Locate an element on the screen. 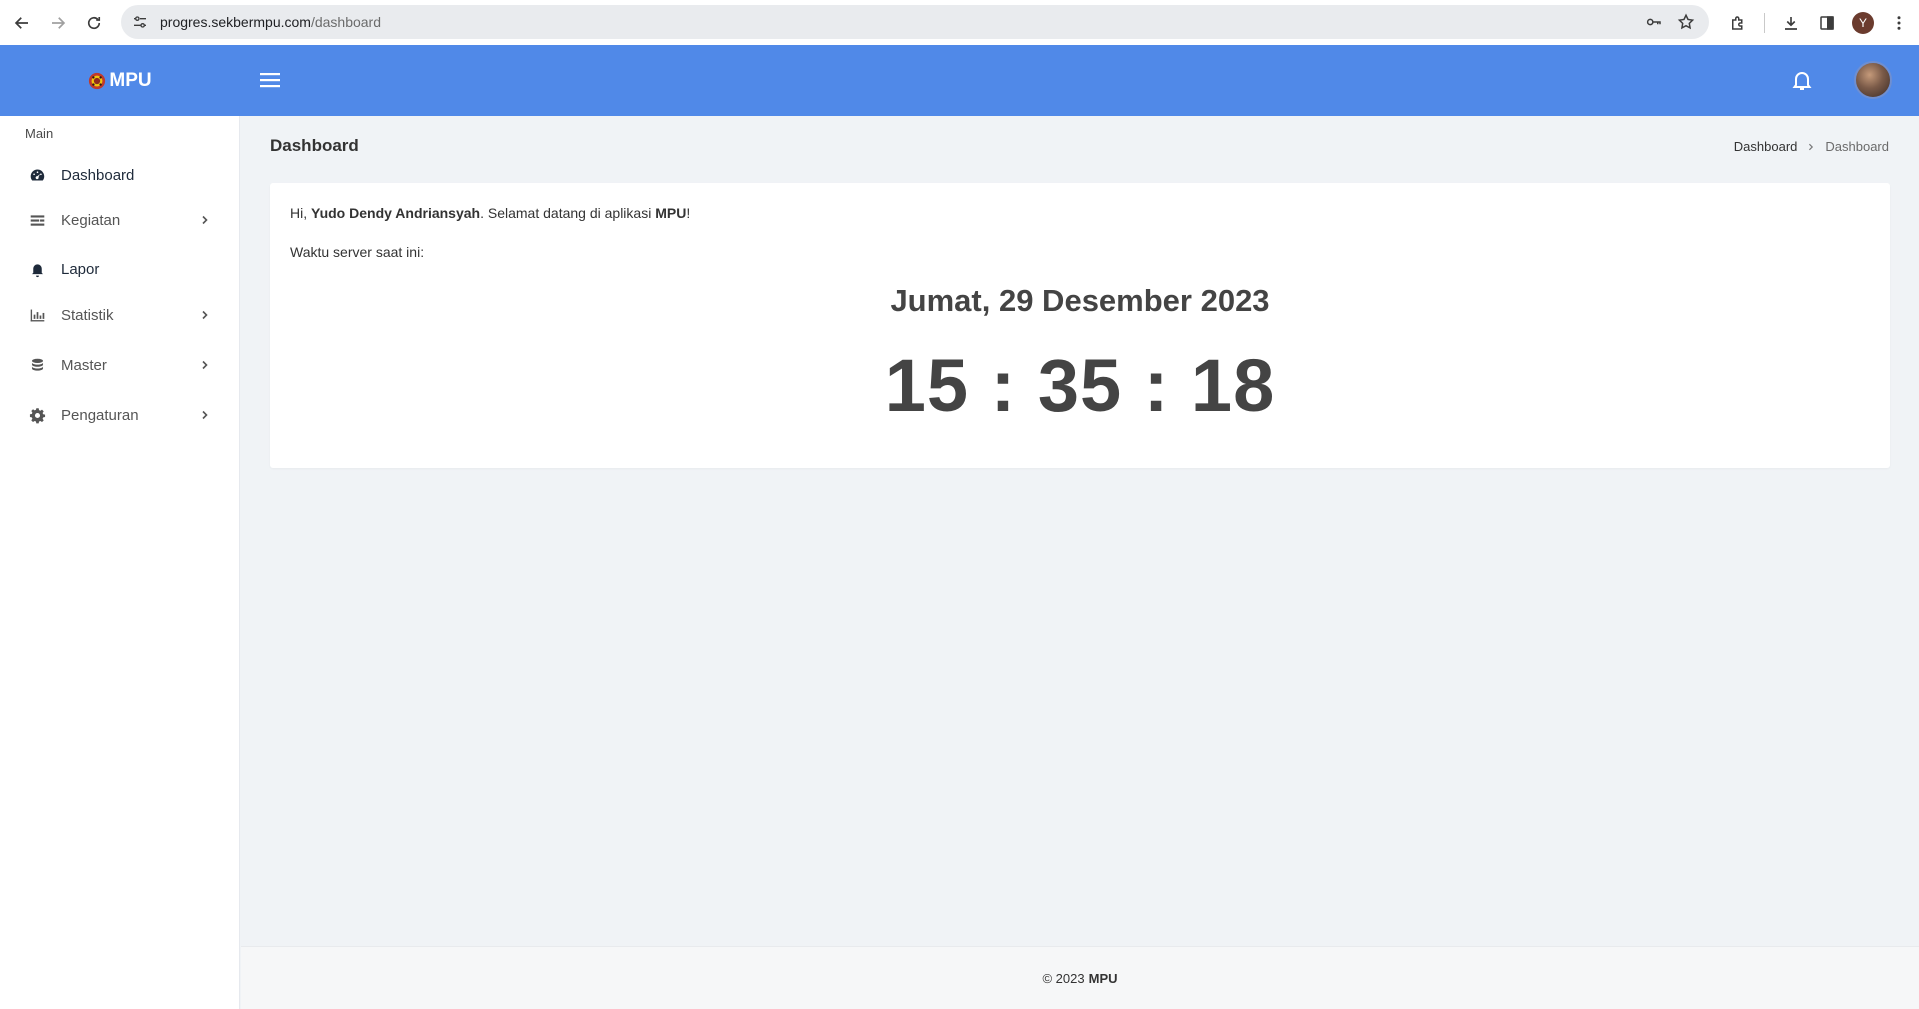 The image size is (1919, 1009). arrow-left-icon is located at coordinates (21, 22).